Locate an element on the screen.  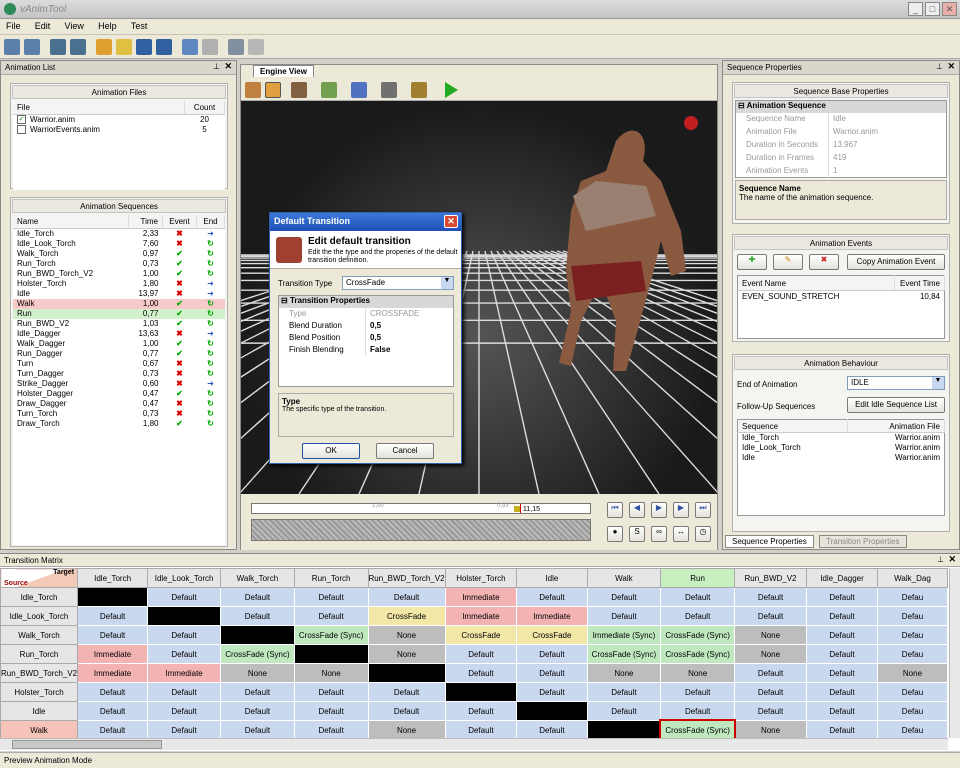
sequence-property-row: Duration in Seconds 13,967 is located at coordinates (841, 145).